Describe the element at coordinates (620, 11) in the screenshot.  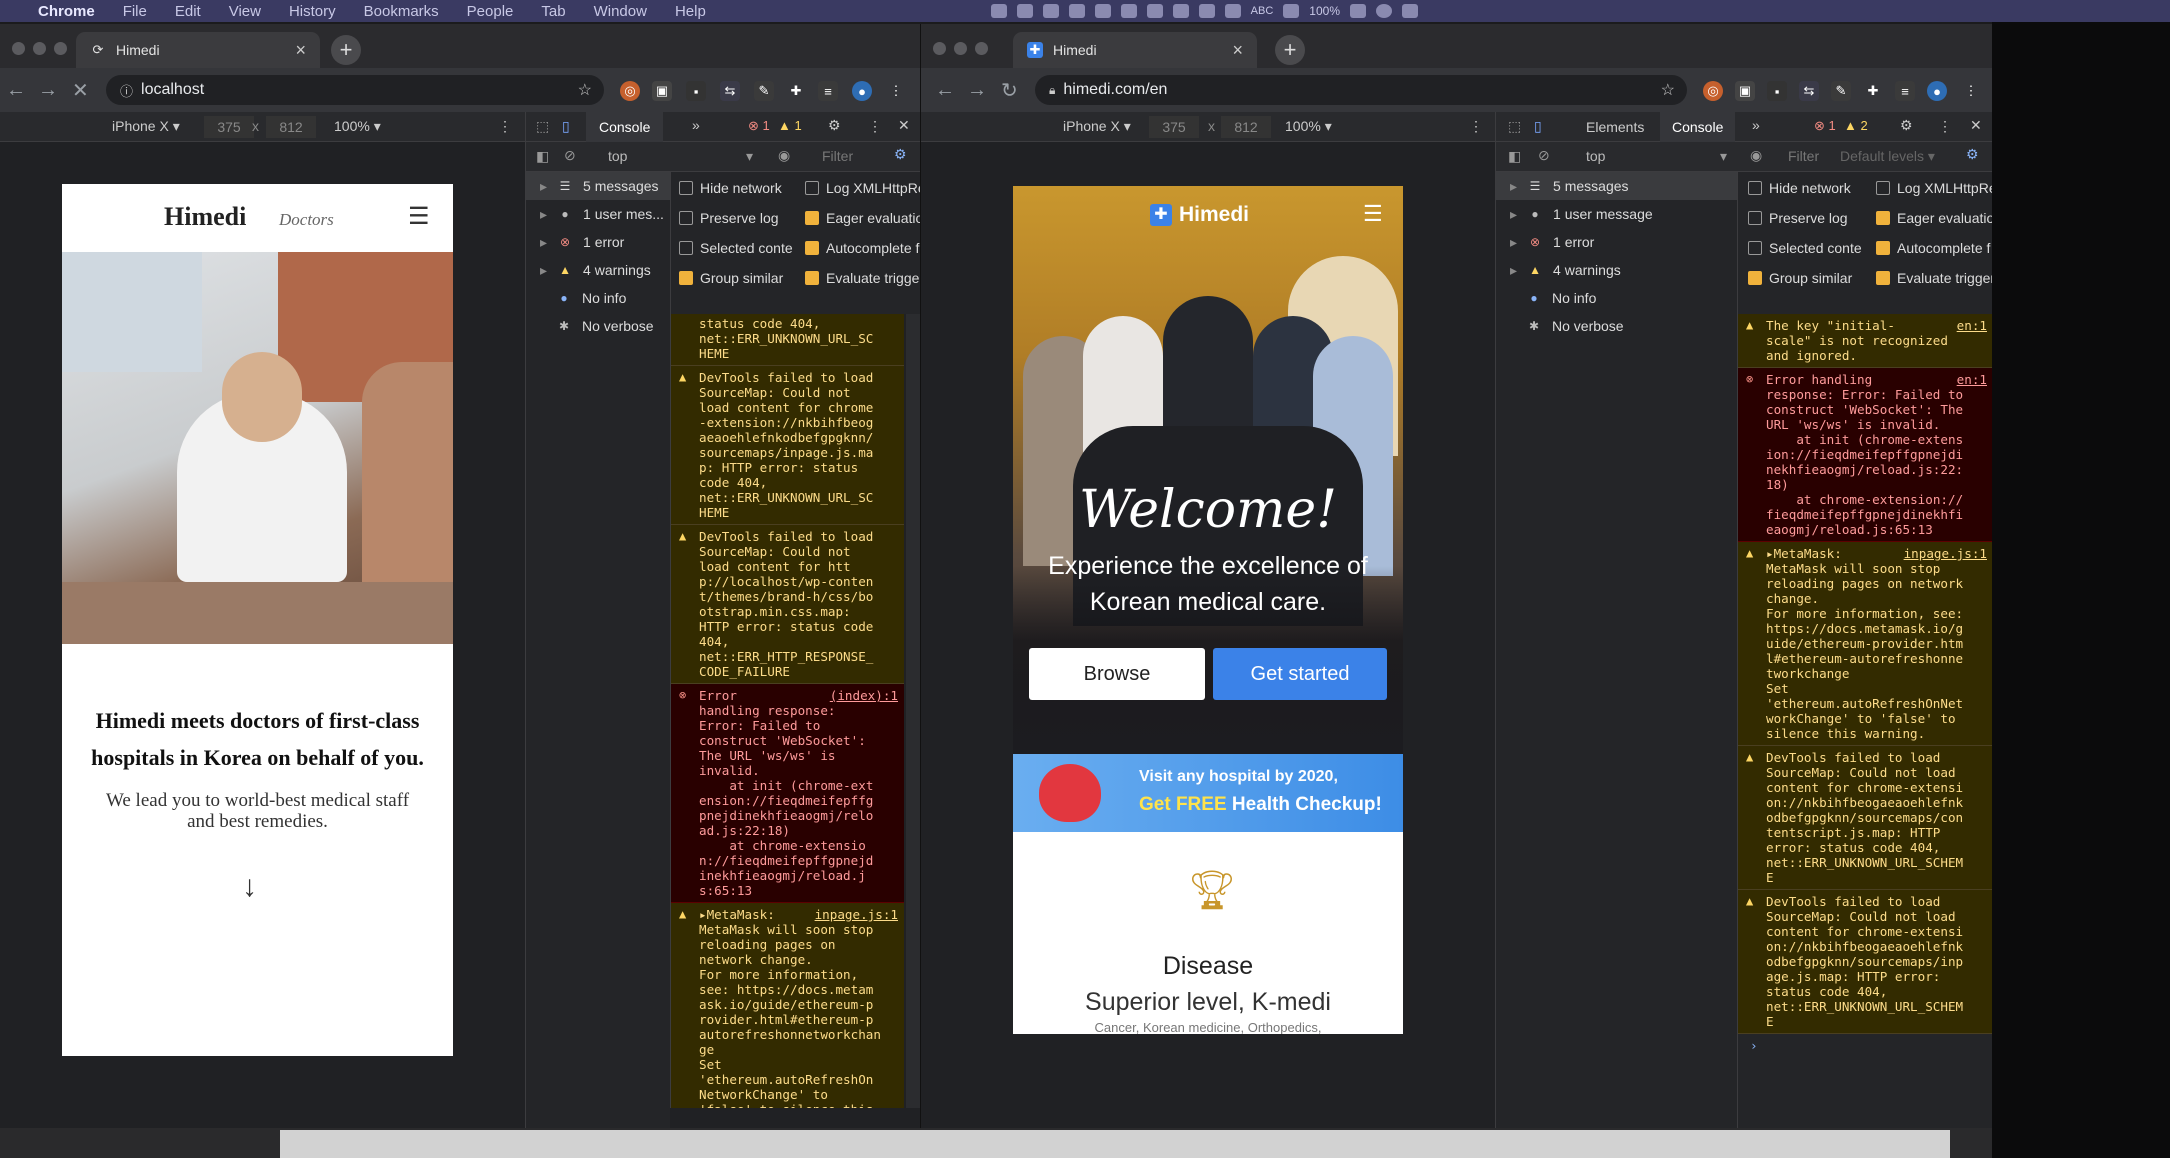
I see `menu-window: Window` at that location.